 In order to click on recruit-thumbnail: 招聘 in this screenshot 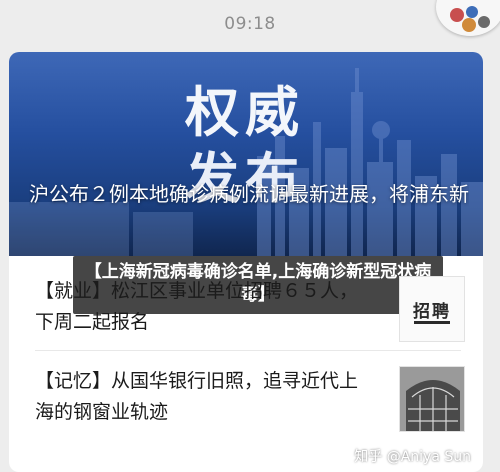, I will do `click(432, 309)`.